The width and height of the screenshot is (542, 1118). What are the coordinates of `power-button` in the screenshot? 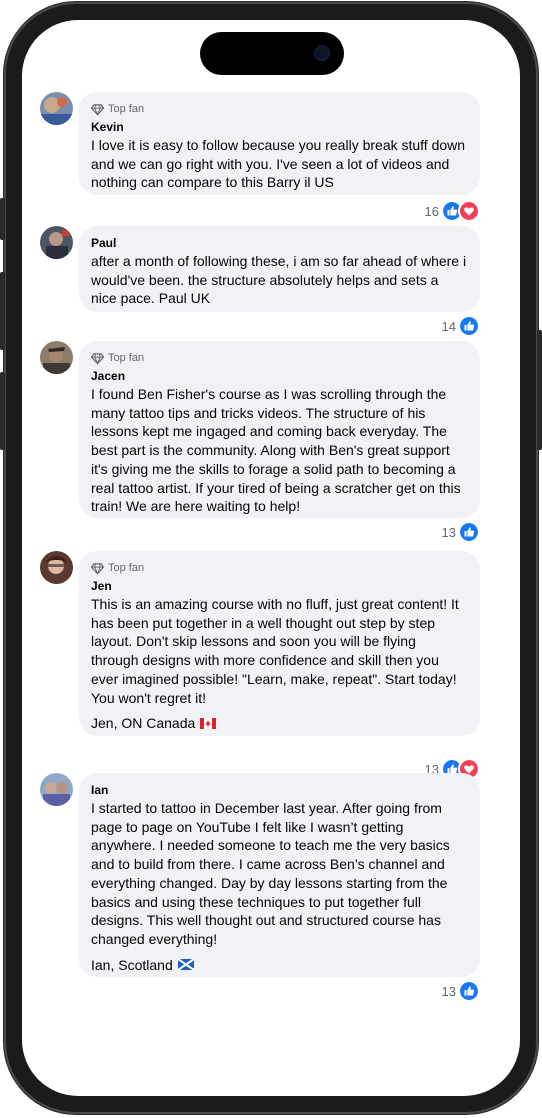 It's located at (539, 390).